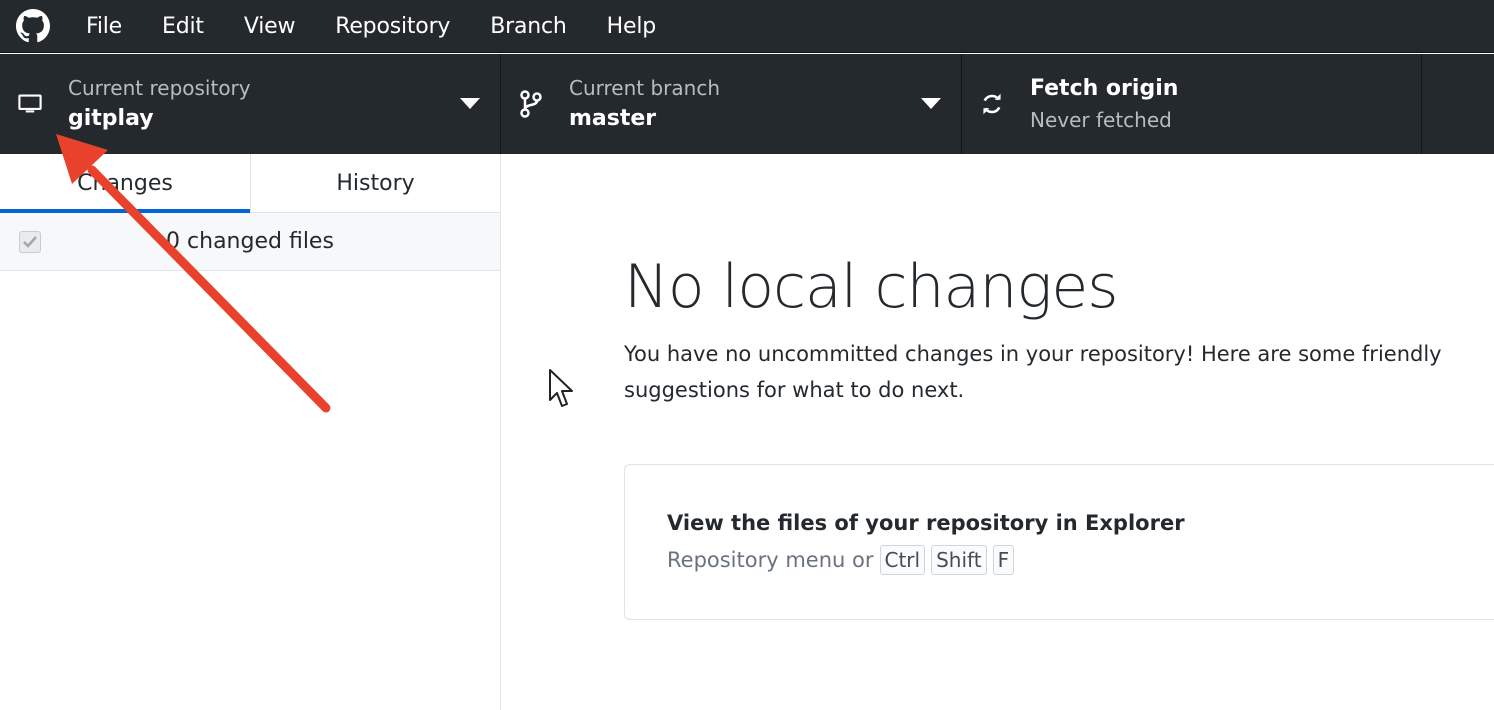 This screenshot has height=710, width=1494. I want to click on page-title: No local changes, so click(871, 287).